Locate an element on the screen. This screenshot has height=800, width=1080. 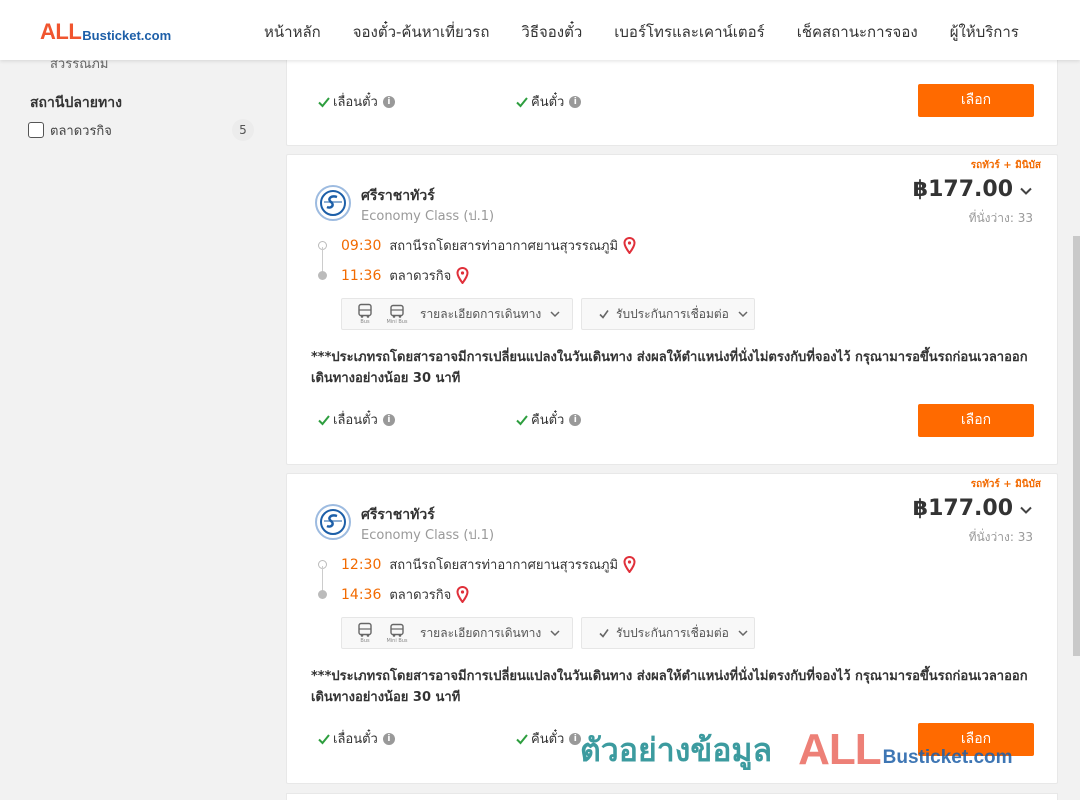
arrival-stop: 11:36 ตลาดวรกิจ is located at coordinates (405, 275).